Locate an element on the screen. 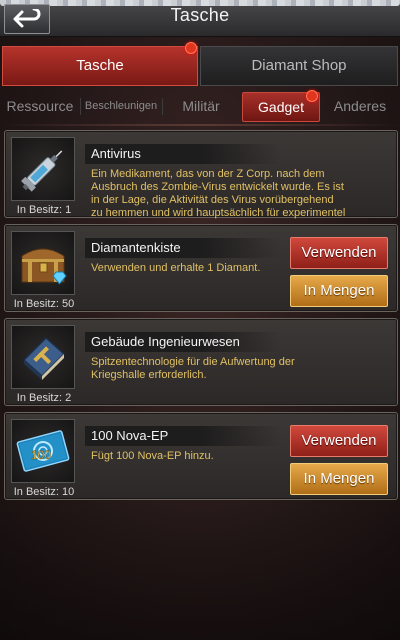  syringe-icon is located at coordinates (42, 171).